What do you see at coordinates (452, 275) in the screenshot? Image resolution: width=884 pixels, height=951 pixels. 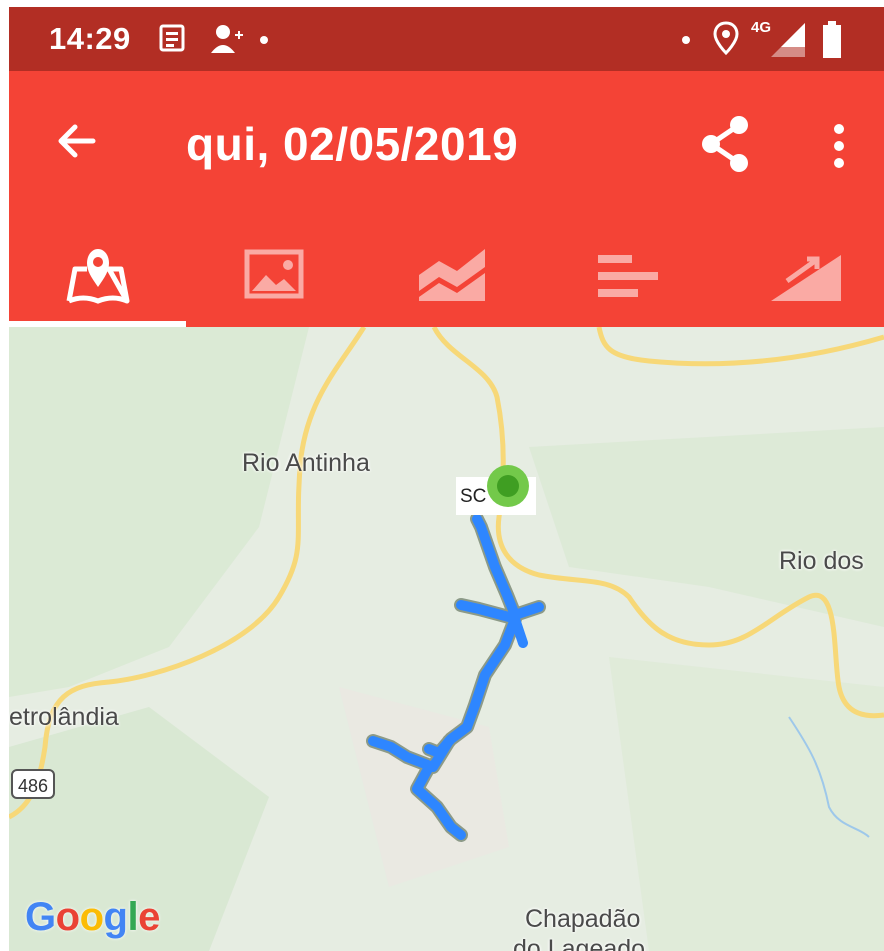 I see `area-chart-icon` at bounding box center [452, 275].